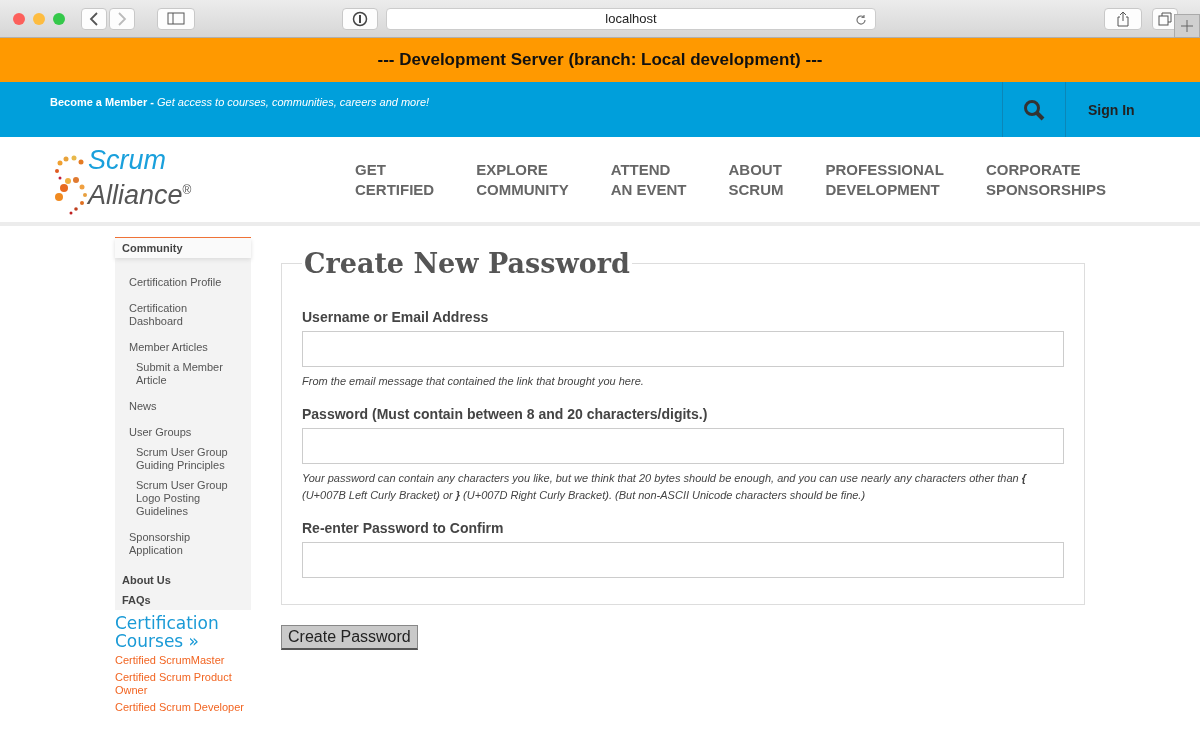 The image size is (1200, 750). I want to click on sign-in-link: Sign In, so click(1133, 109).